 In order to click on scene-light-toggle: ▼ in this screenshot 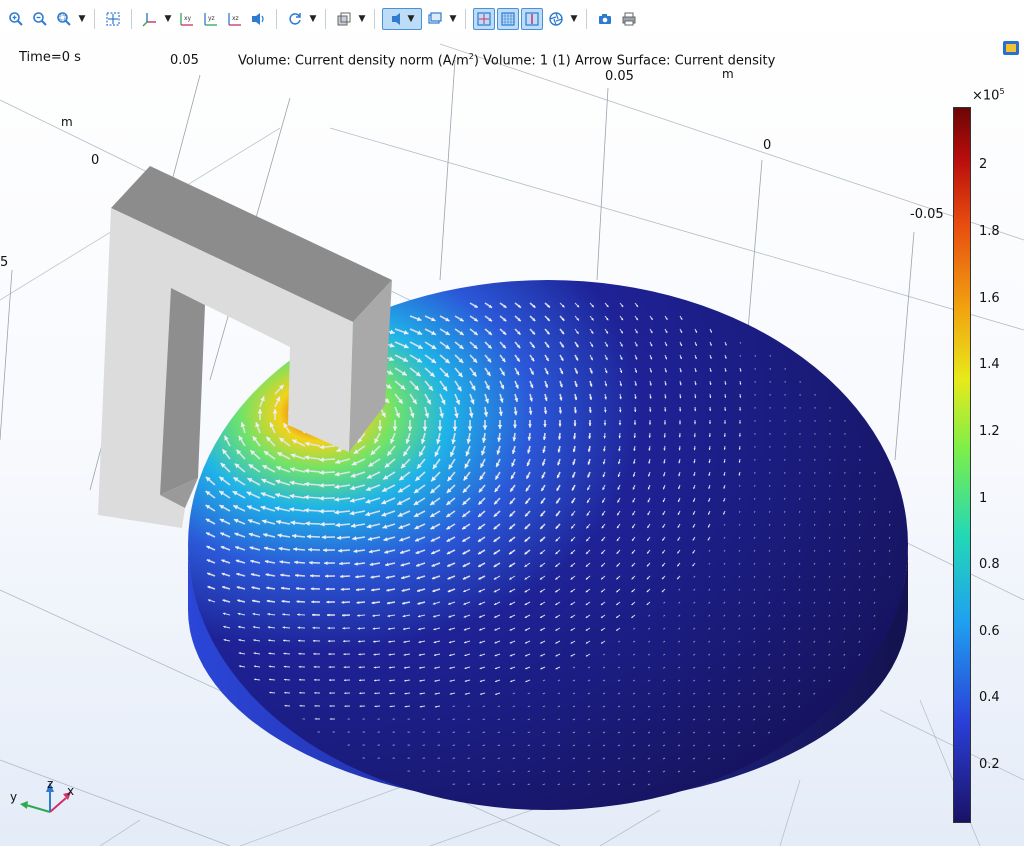, I will do `click(402, 19)`.